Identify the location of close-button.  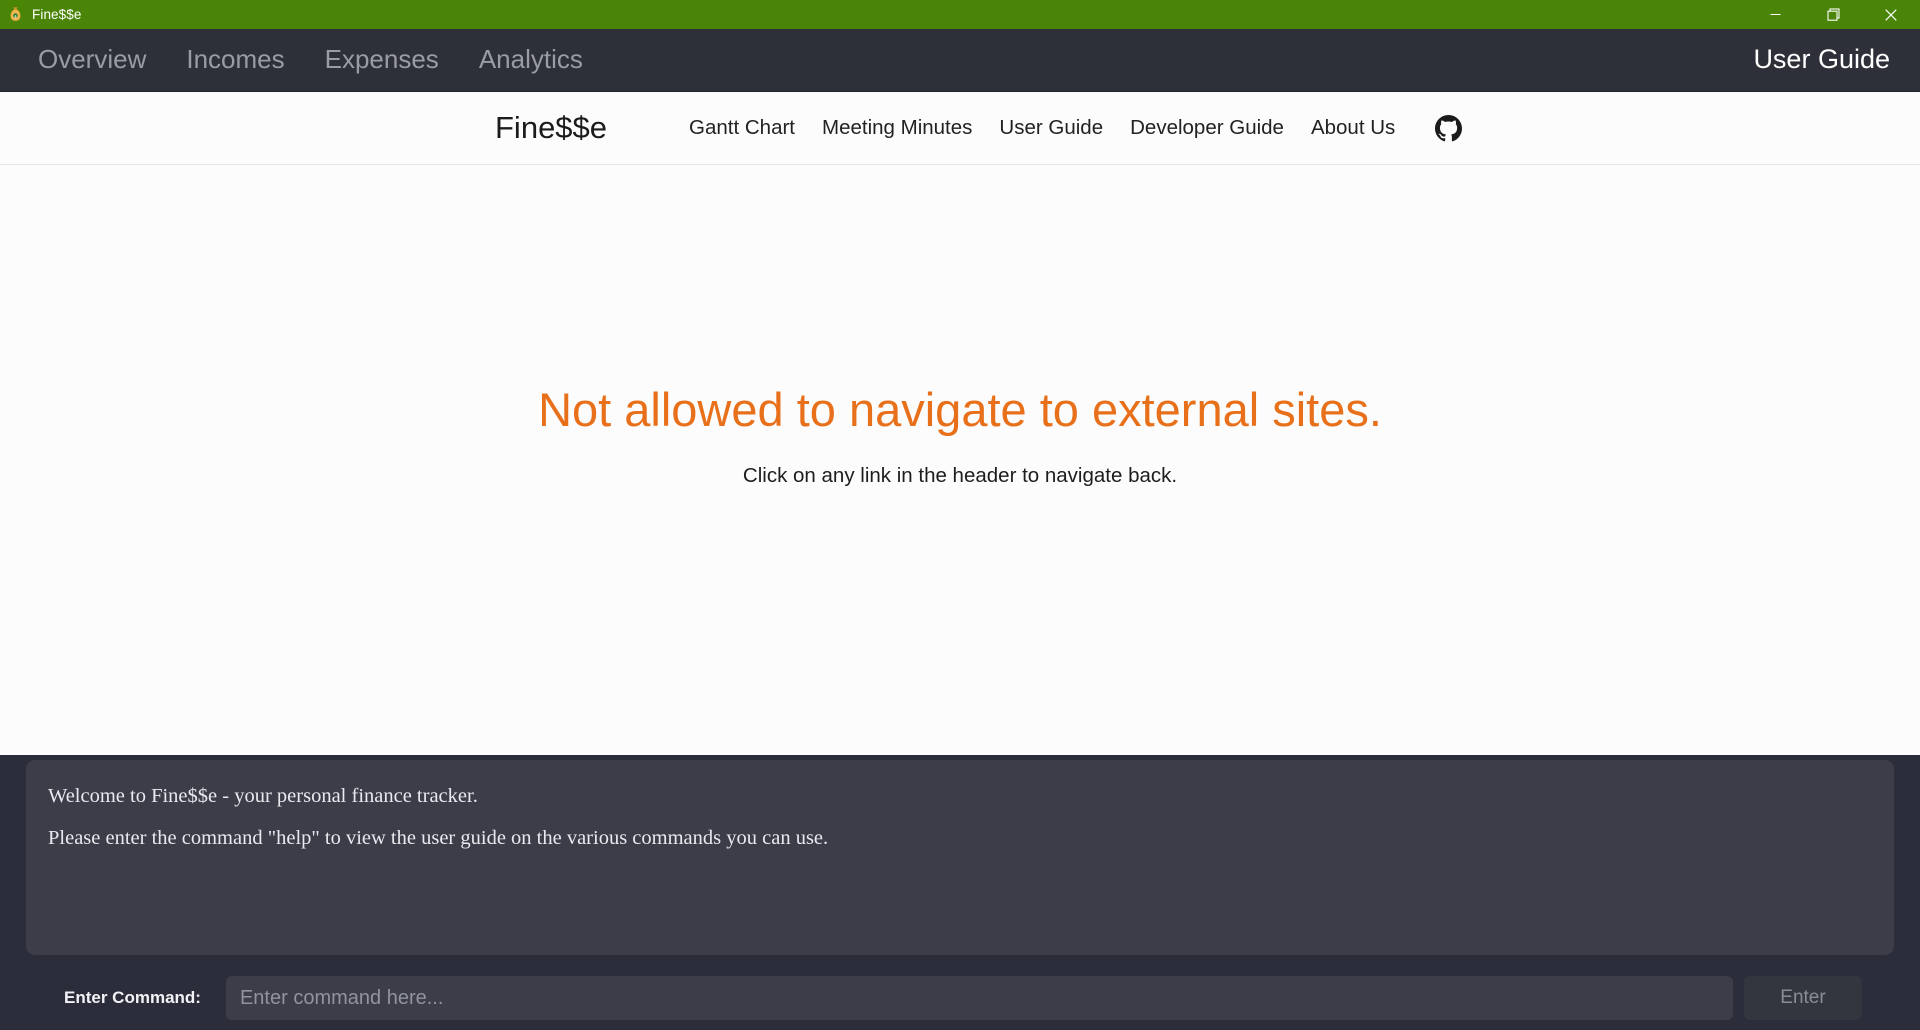
(1891, 14).